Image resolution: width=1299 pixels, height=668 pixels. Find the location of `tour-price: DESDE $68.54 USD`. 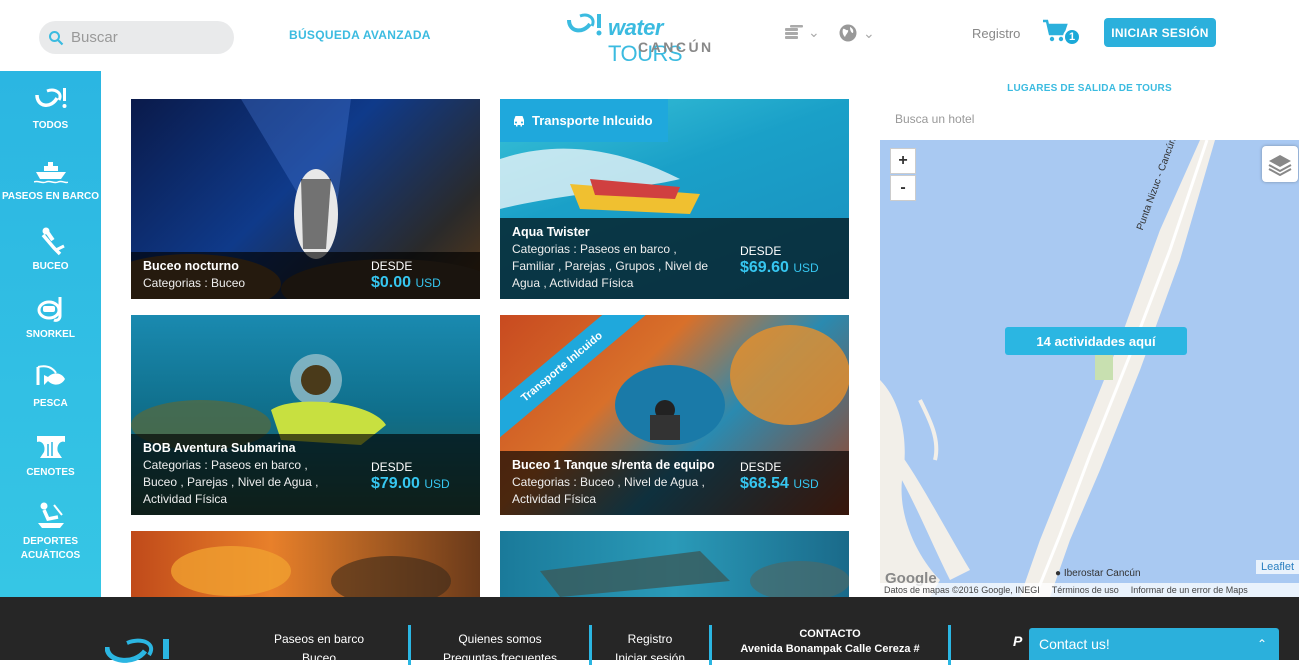

tour-price: DESDE $68.54 USD is located at coordinates (779, 476).